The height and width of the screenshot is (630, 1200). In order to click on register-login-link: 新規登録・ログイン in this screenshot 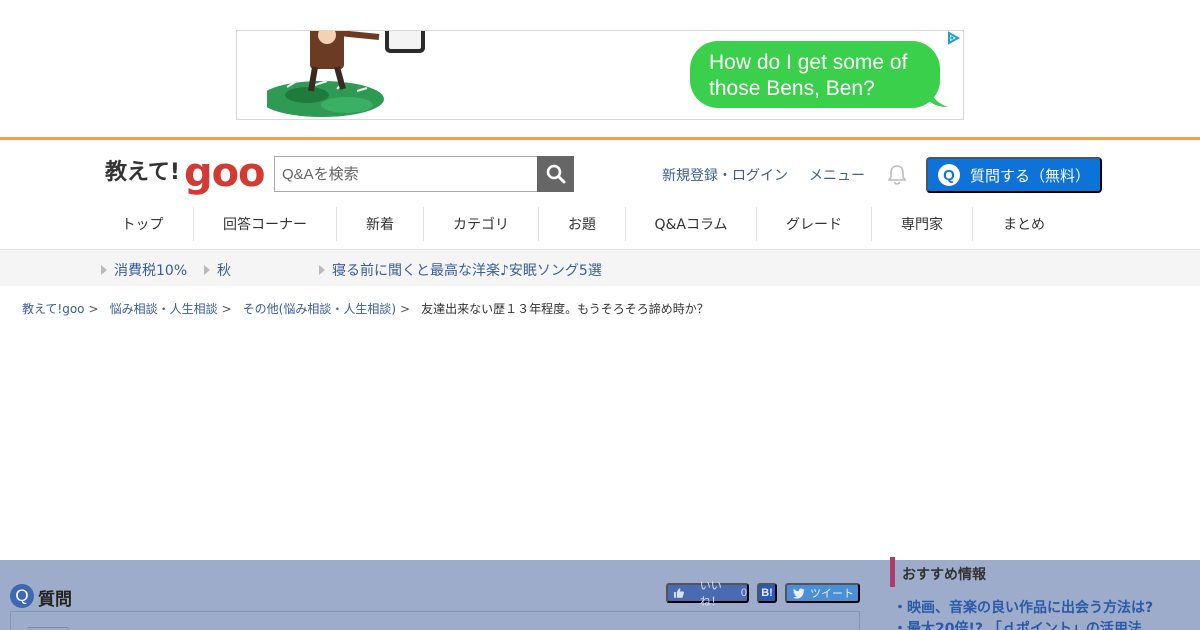, I will do `click(725, 175)`.